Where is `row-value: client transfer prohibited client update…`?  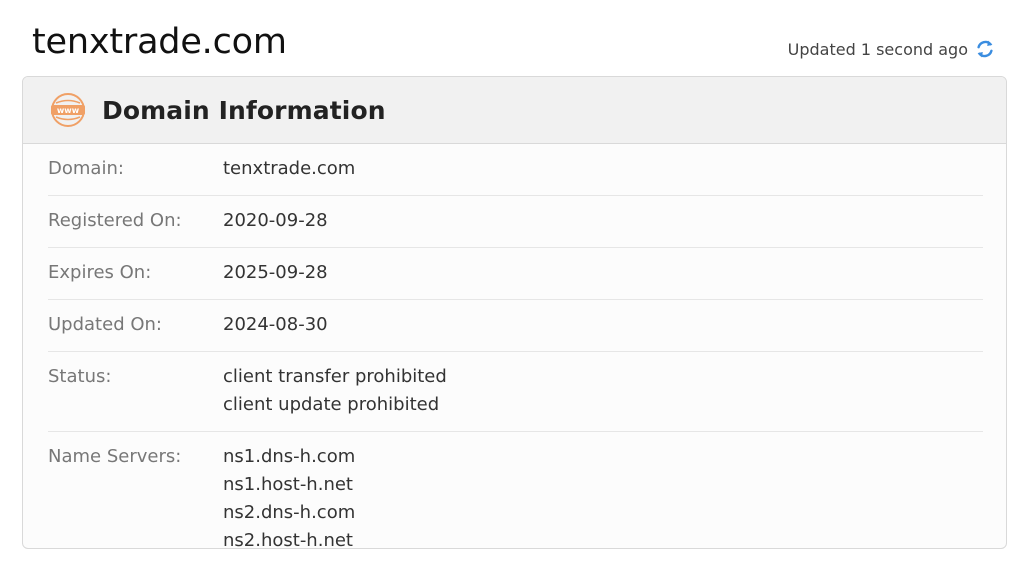
row-value: client transfer prohibited client update… is located at coordinates (335, 391).